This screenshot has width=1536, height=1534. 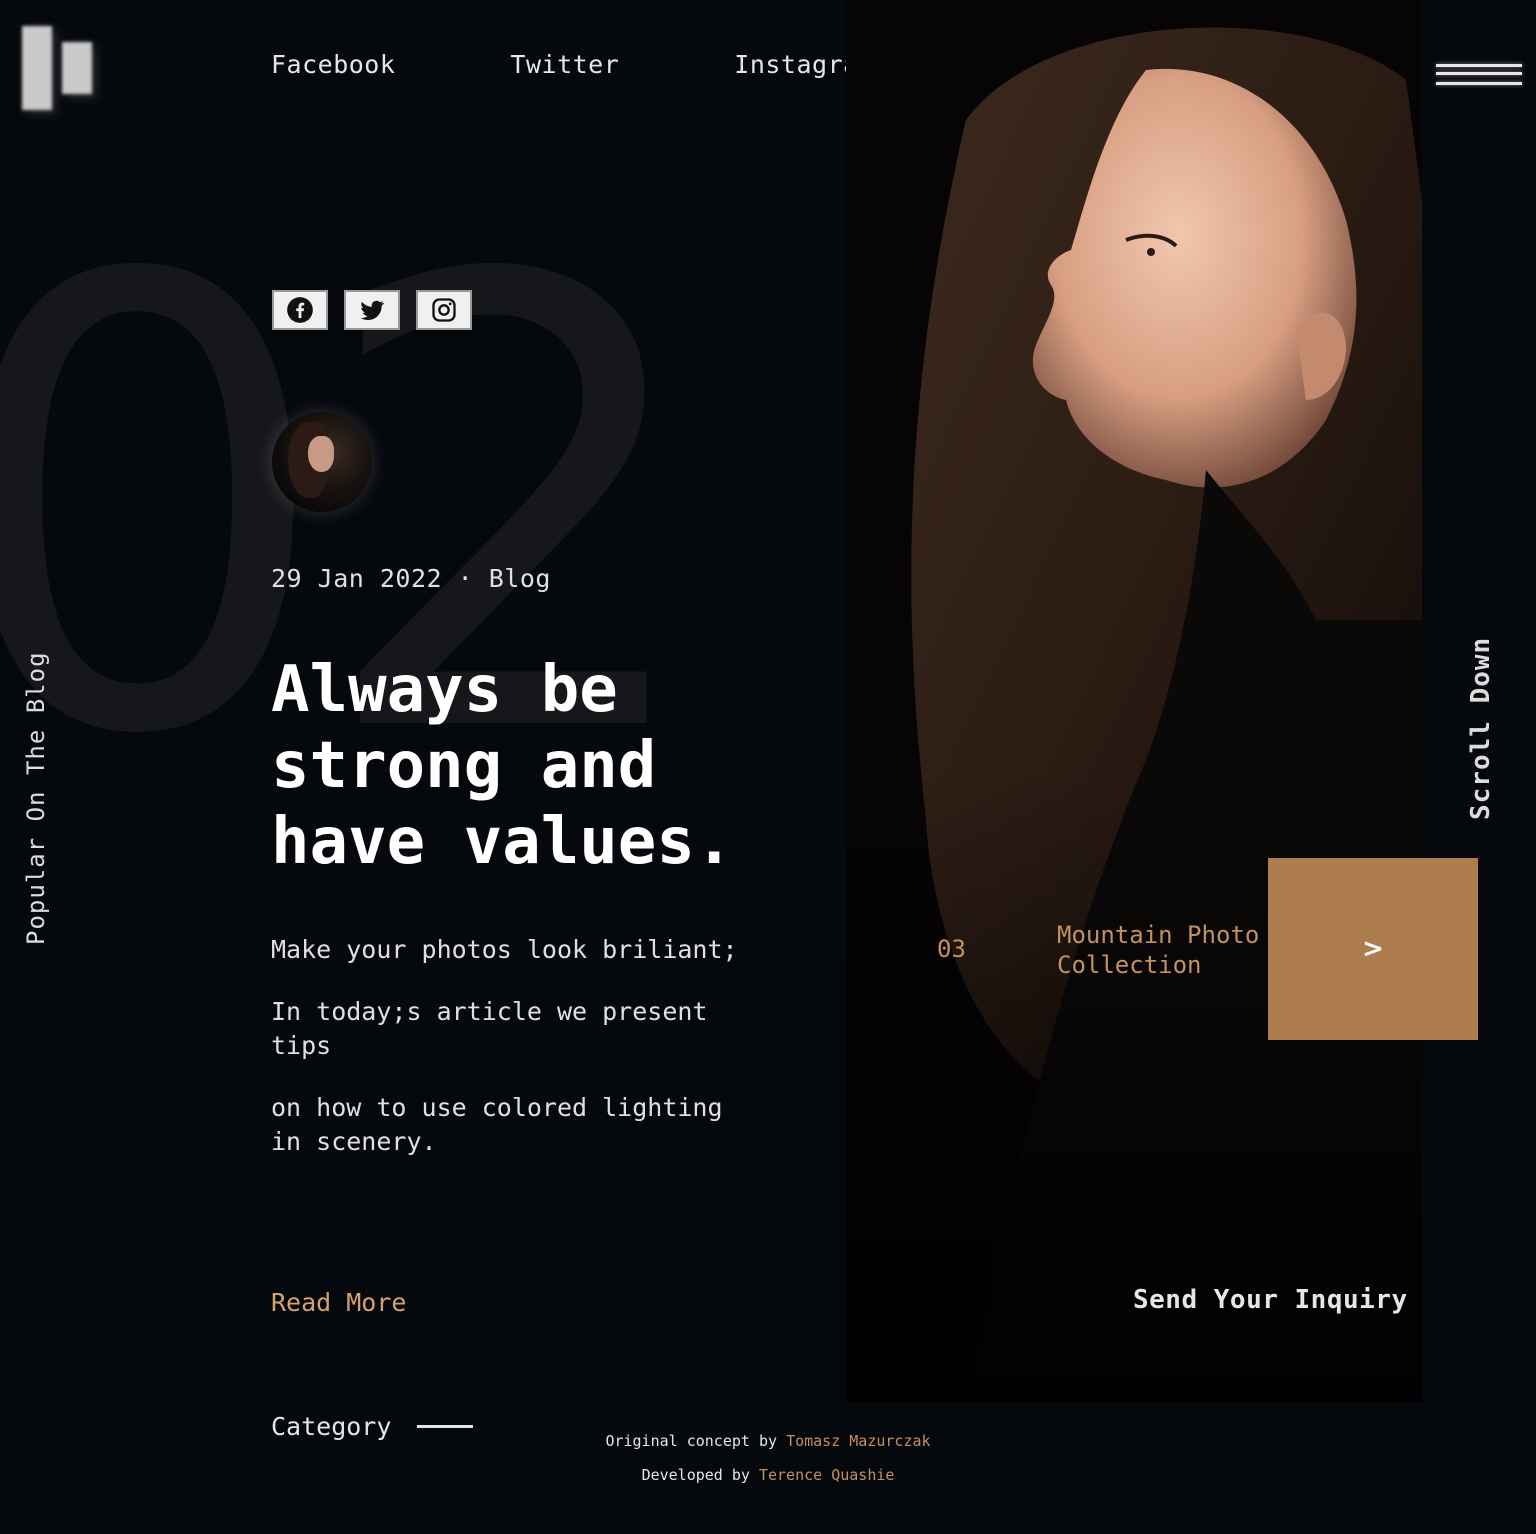 What do you see at coordinates (826, 1475) in the screenshot?
I see `credit-developer-name: Terence Quashie` at bounding box center [826, 1475].